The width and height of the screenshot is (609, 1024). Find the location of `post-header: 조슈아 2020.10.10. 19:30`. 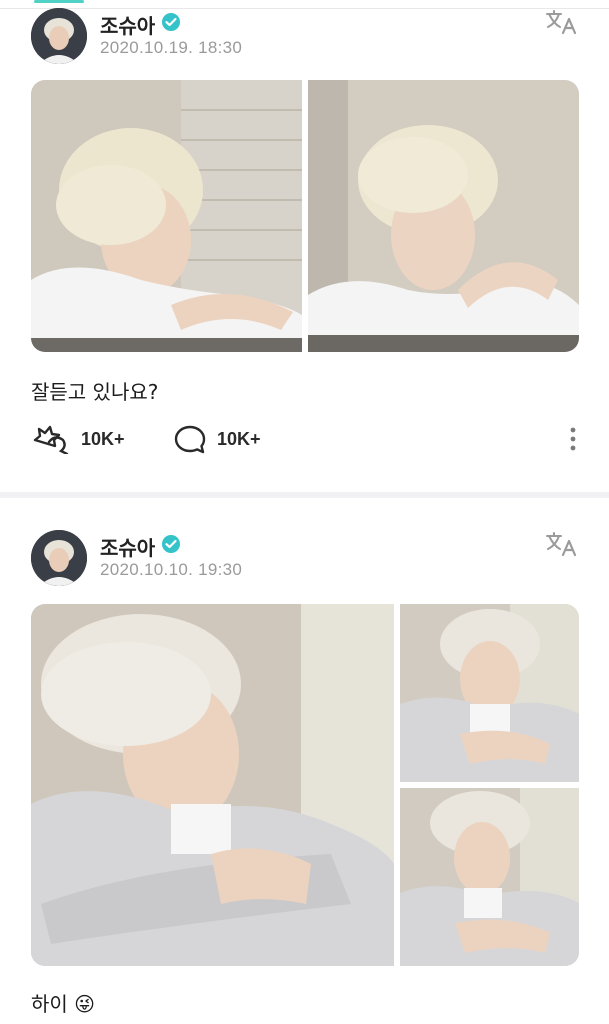

post-header: 조슈아 2020.10.10. 19:30 is located at coordinates (305, 558).